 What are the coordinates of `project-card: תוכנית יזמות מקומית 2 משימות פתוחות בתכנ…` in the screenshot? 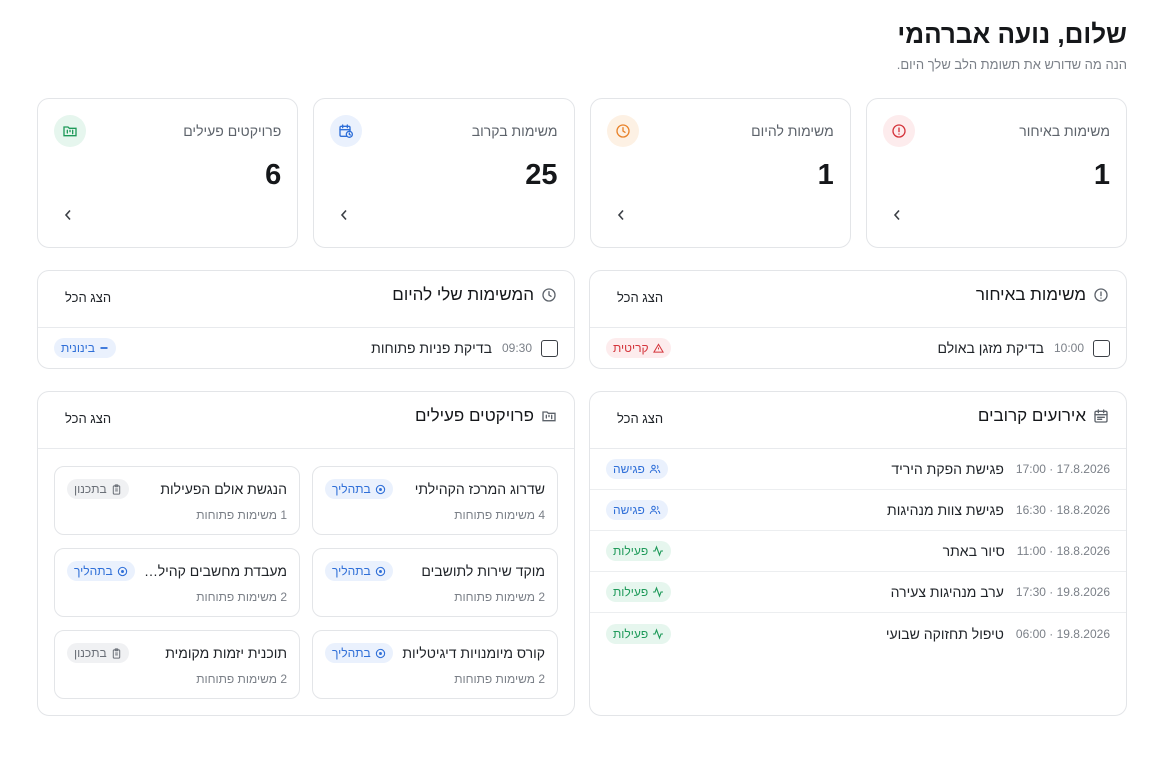 It's located at (177, 664).